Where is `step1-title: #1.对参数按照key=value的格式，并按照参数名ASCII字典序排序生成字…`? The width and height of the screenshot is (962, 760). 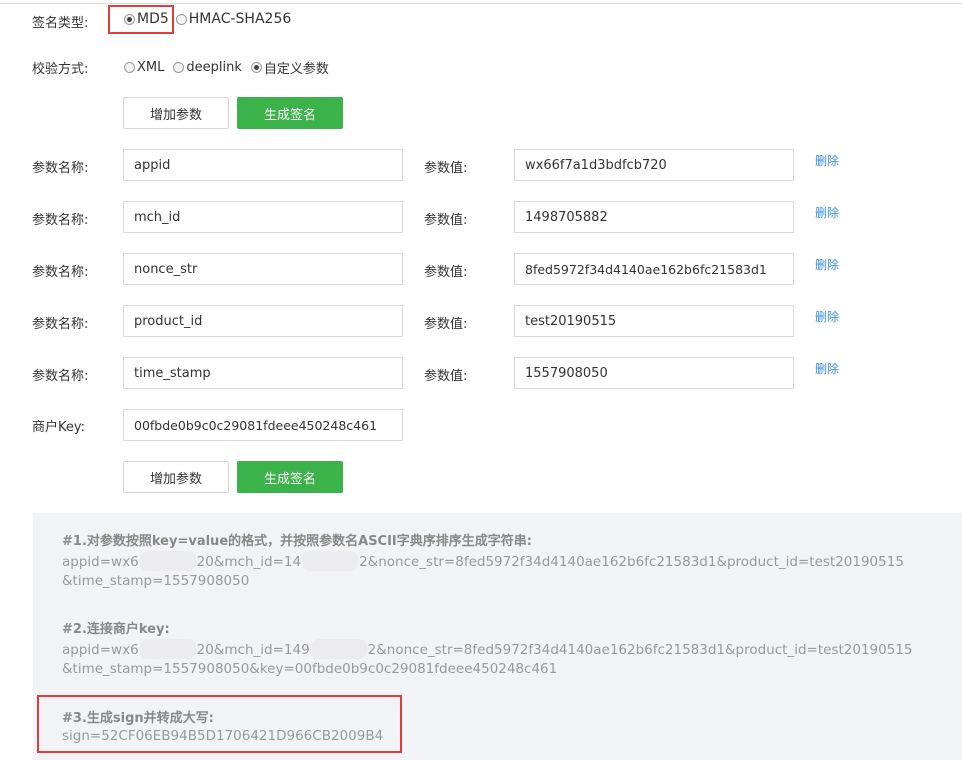 step1-title: #1.对参数按照key=value的格式，并按照参数名ASCII字典序排序生成字… is located at coordinates (297, 541).